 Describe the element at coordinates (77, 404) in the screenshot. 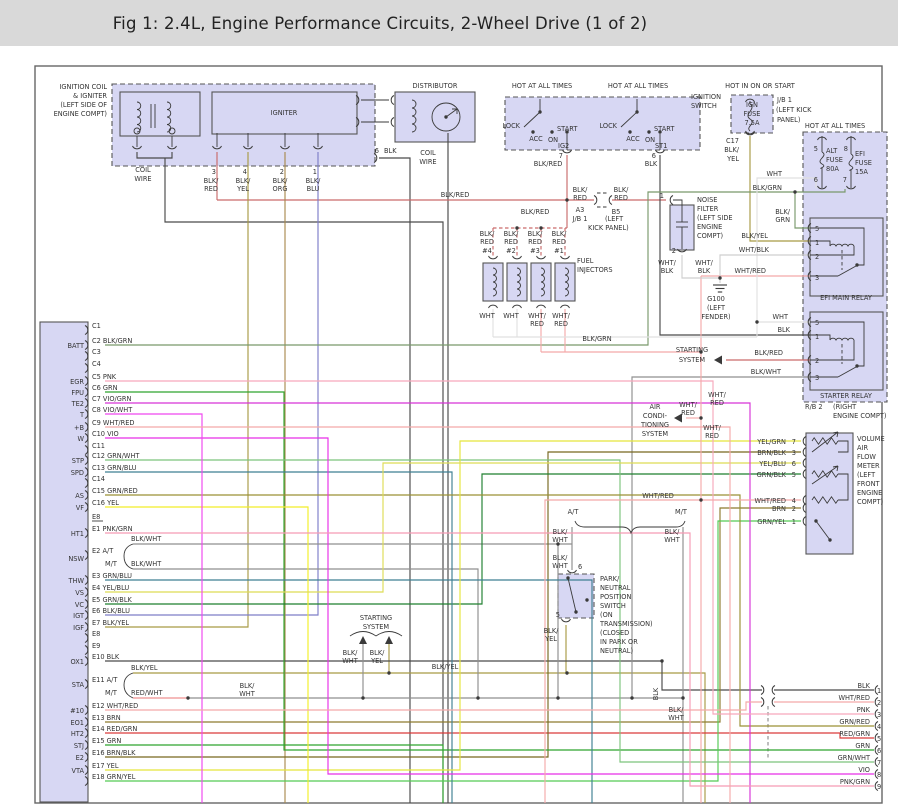

I see `diagram-label: TE2` at that location.